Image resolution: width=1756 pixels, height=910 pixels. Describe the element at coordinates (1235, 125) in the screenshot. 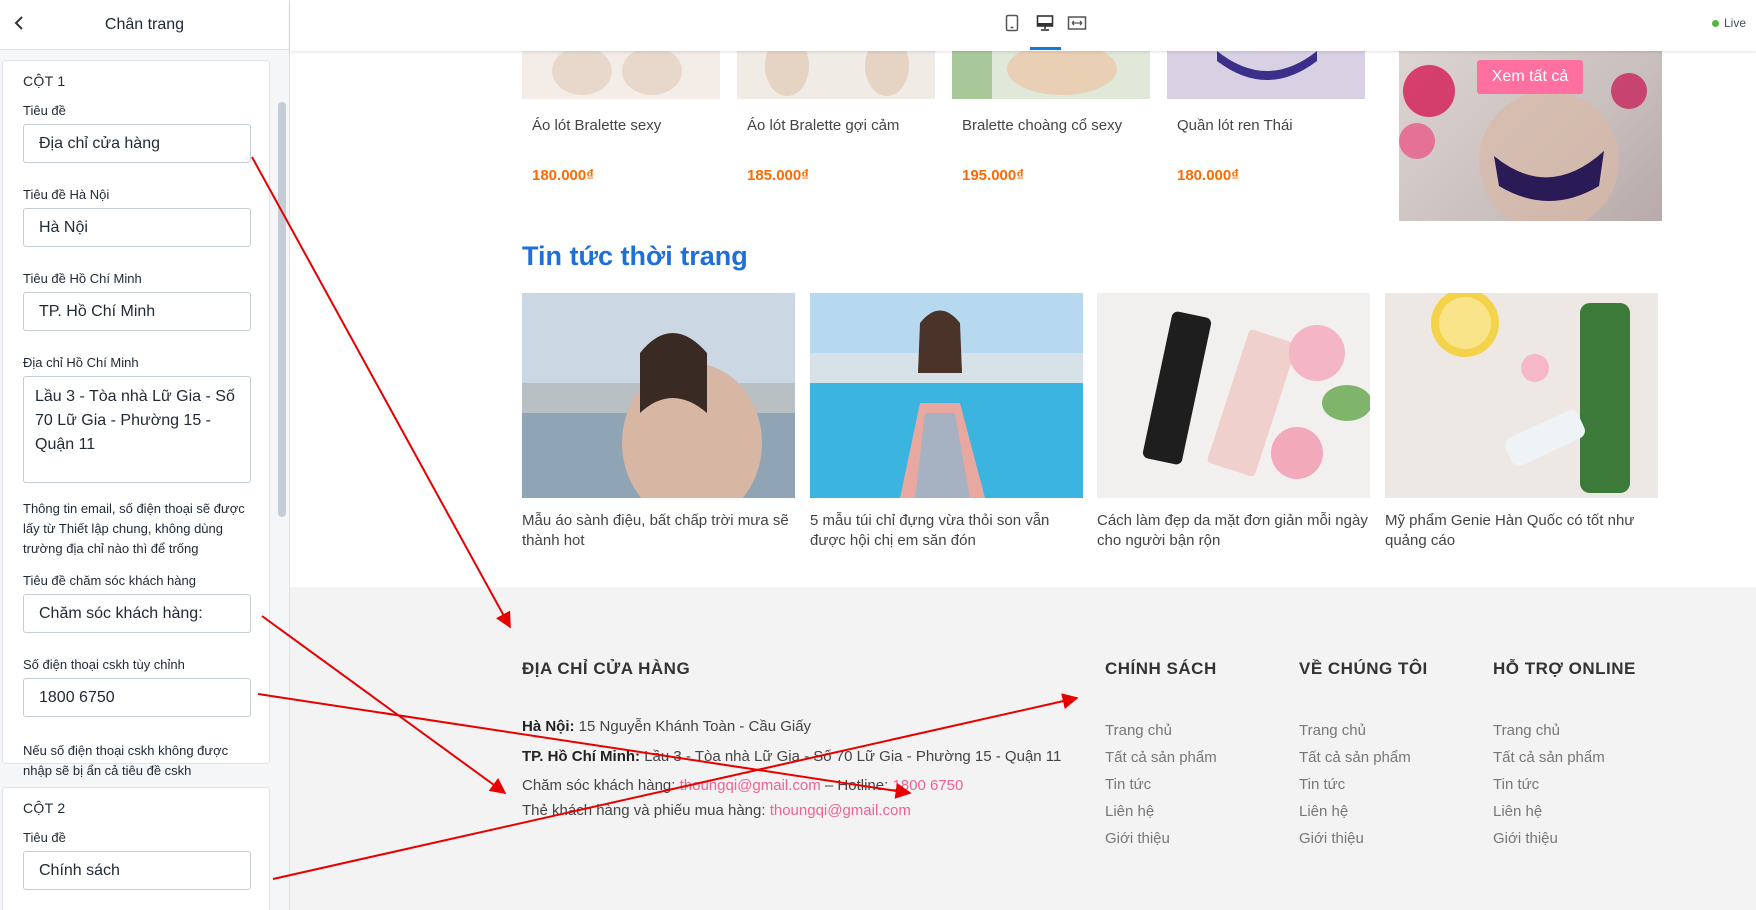

I see `product-name: Quần lót ren Thái` at that location.